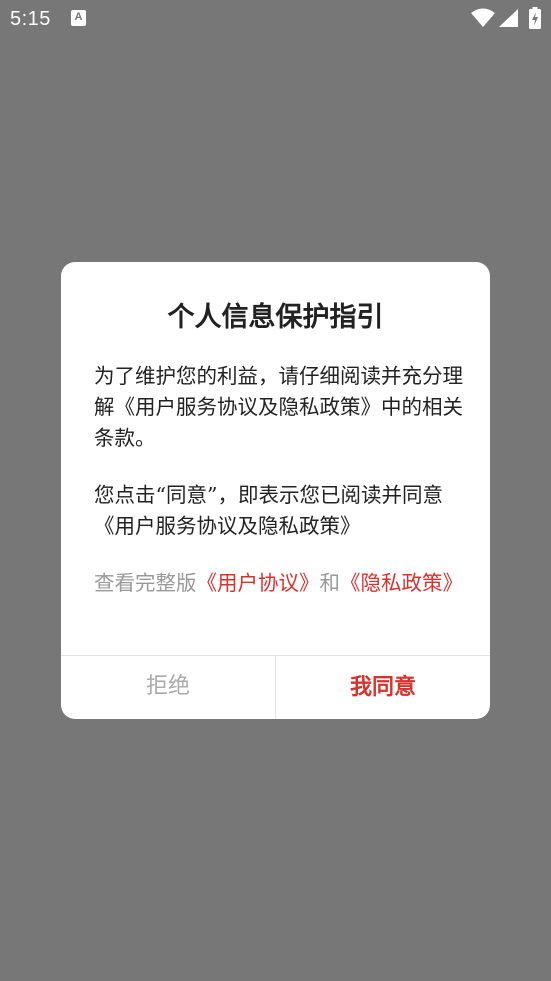 This screenshot has width=551, height=981. I want to click on dialog-paragraph-intro: 为了维护您的利益，请仔细阅读并充分理解《用户服务协议及隐私政策》中的相关条款。, so click(278, 407).